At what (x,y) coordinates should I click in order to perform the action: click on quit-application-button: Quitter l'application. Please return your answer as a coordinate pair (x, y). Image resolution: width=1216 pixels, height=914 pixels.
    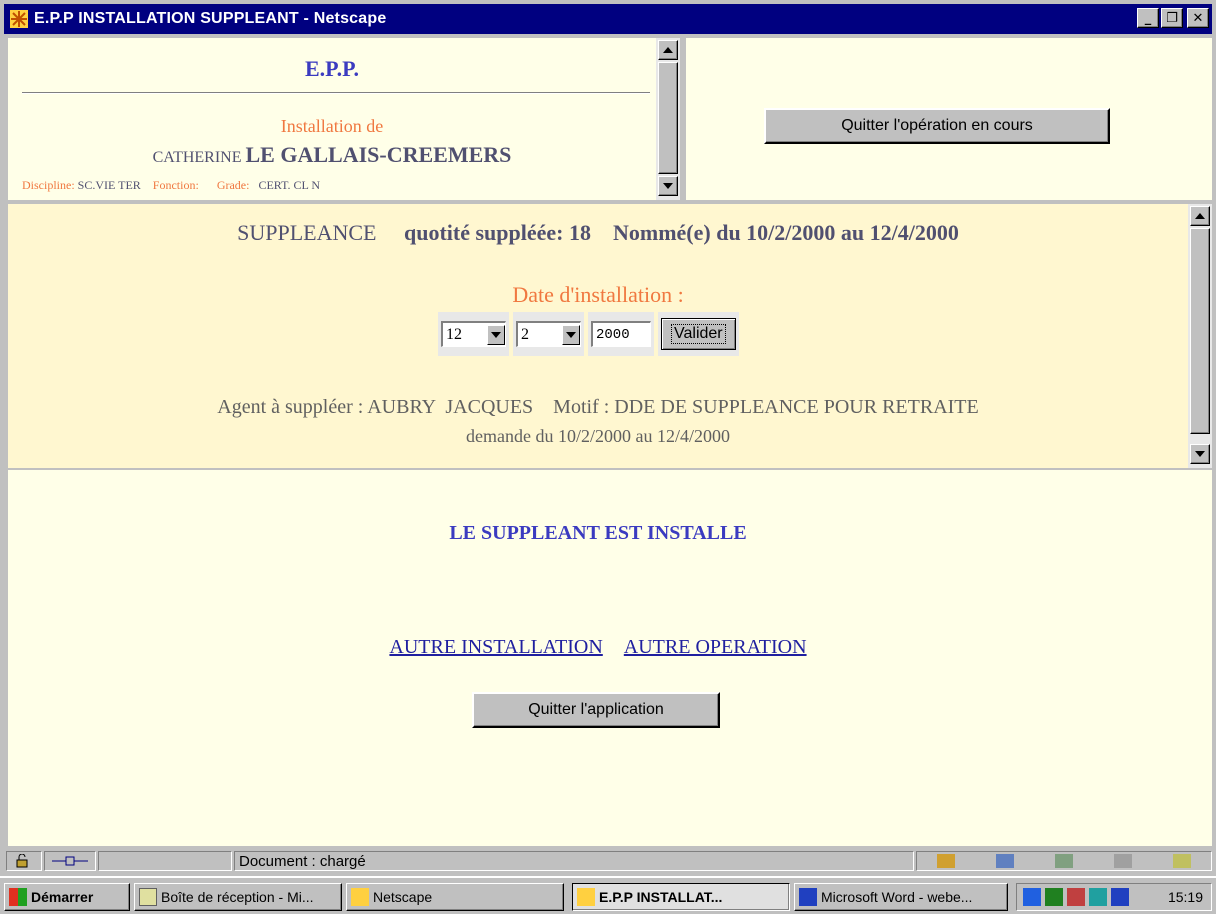
    Looking at the image, I should click on (596, 710).